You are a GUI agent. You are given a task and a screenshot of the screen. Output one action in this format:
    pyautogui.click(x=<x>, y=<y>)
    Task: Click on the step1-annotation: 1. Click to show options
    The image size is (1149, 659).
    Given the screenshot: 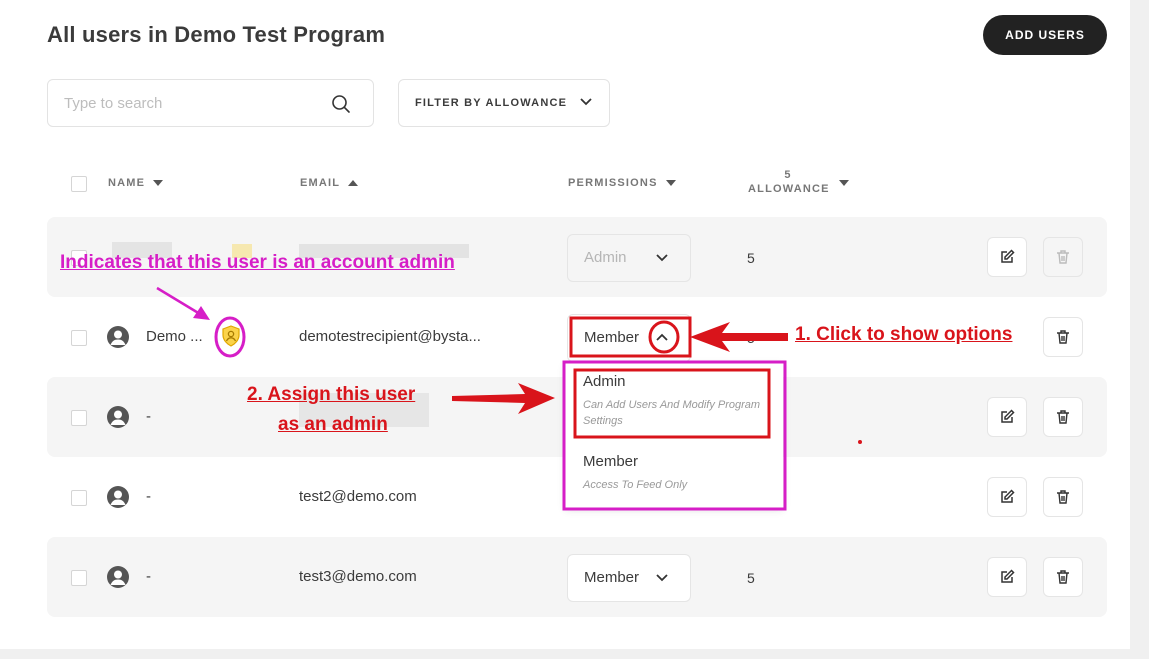 What is the action you would take?
    pyautogui.click(x=904, y=334)
    